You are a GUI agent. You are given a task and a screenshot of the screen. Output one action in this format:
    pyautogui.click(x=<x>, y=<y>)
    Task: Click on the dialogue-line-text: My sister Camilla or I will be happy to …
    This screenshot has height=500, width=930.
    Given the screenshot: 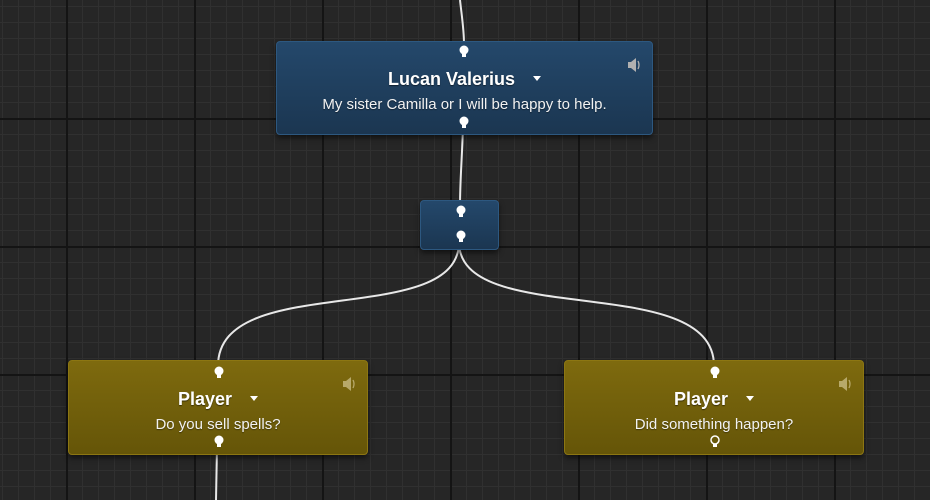 What is the action you would take?
    pyautogui.click(x=464, y=104)
    